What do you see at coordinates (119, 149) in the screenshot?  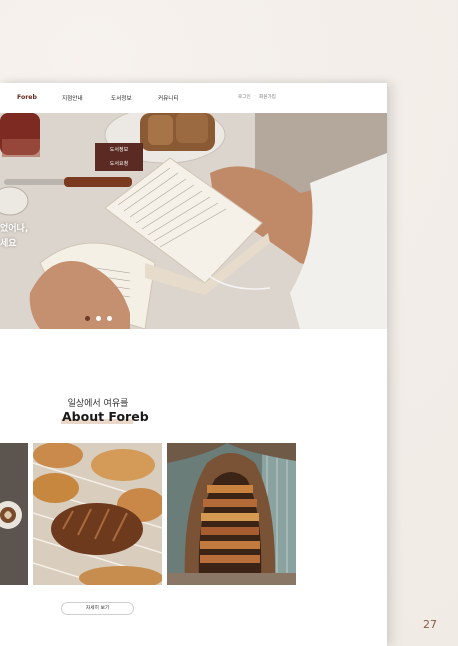 I see `dropdown-item-book-info: 도서정보` at bounding box center [119, 149].